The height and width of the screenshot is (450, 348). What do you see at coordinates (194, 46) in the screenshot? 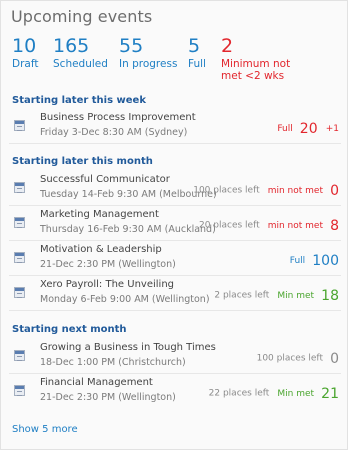
I see `stat-full-value: 5` at bounding box center [194, 46].